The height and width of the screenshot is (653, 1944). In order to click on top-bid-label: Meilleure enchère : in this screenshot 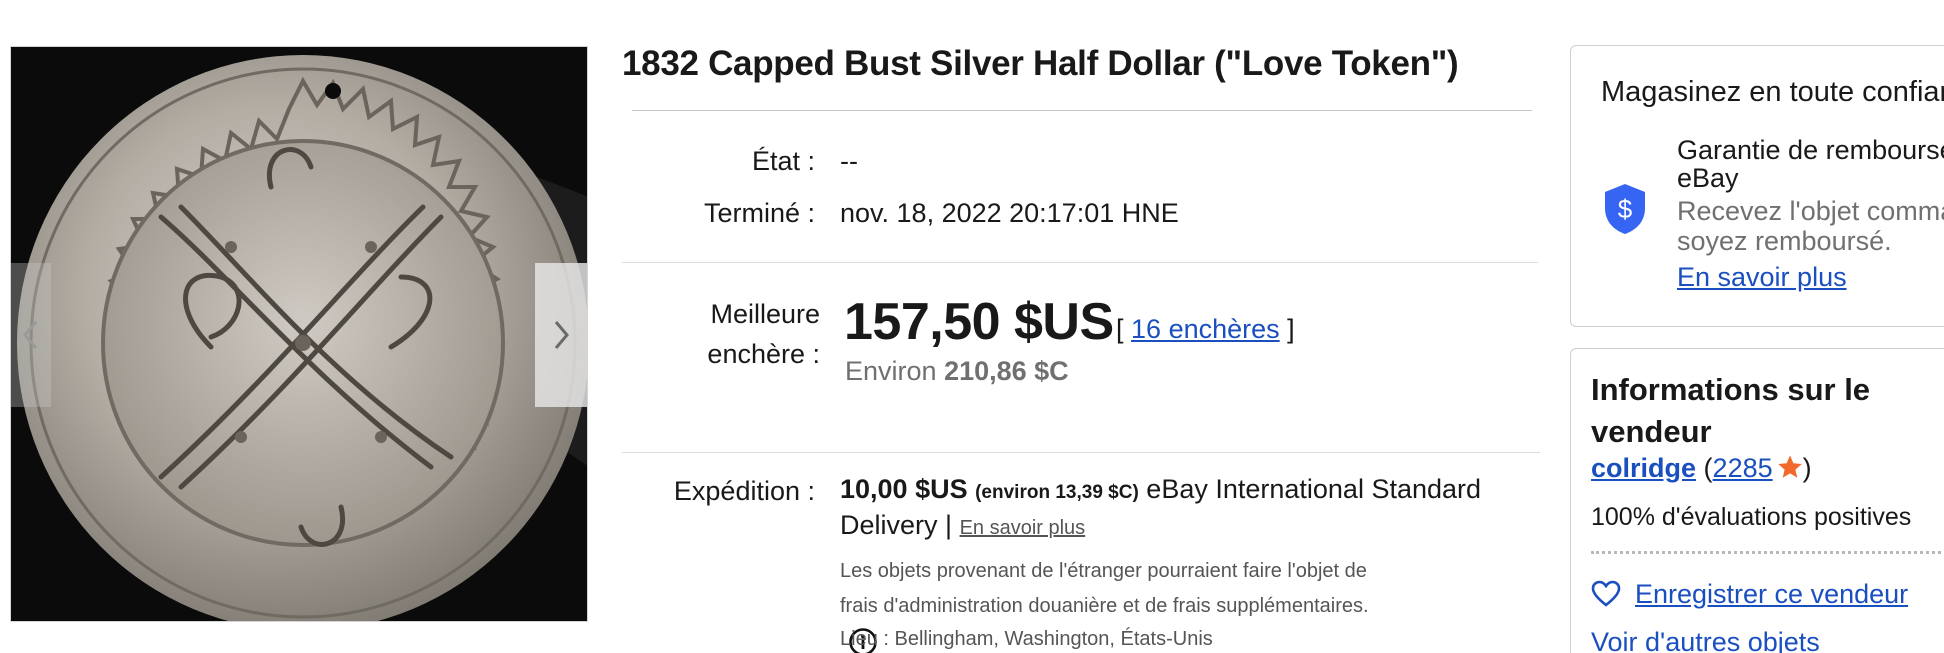, I will do `click(710, 334)`.